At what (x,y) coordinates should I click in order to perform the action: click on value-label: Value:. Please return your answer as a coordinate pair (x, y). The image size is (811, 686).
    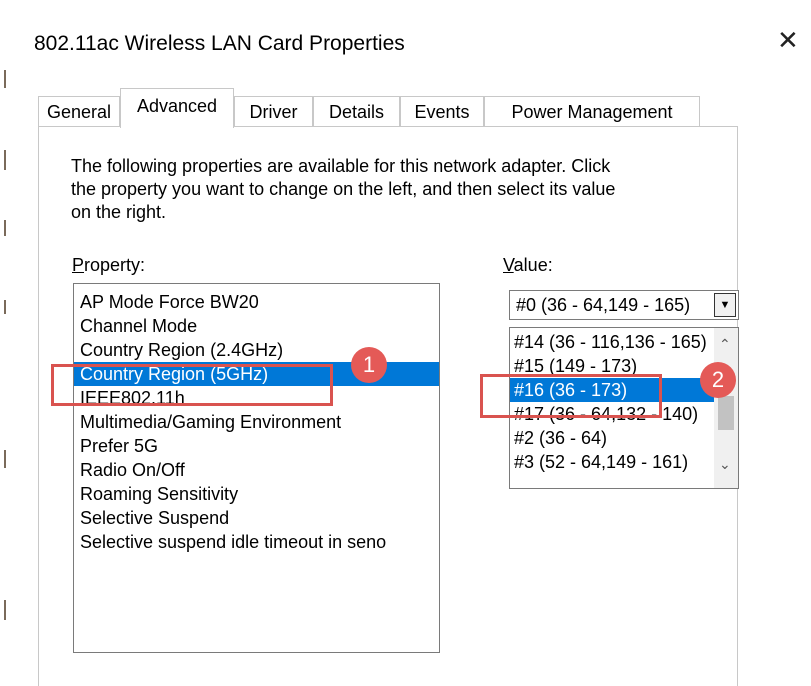
    Looking at the image, I should click on (528, 265).